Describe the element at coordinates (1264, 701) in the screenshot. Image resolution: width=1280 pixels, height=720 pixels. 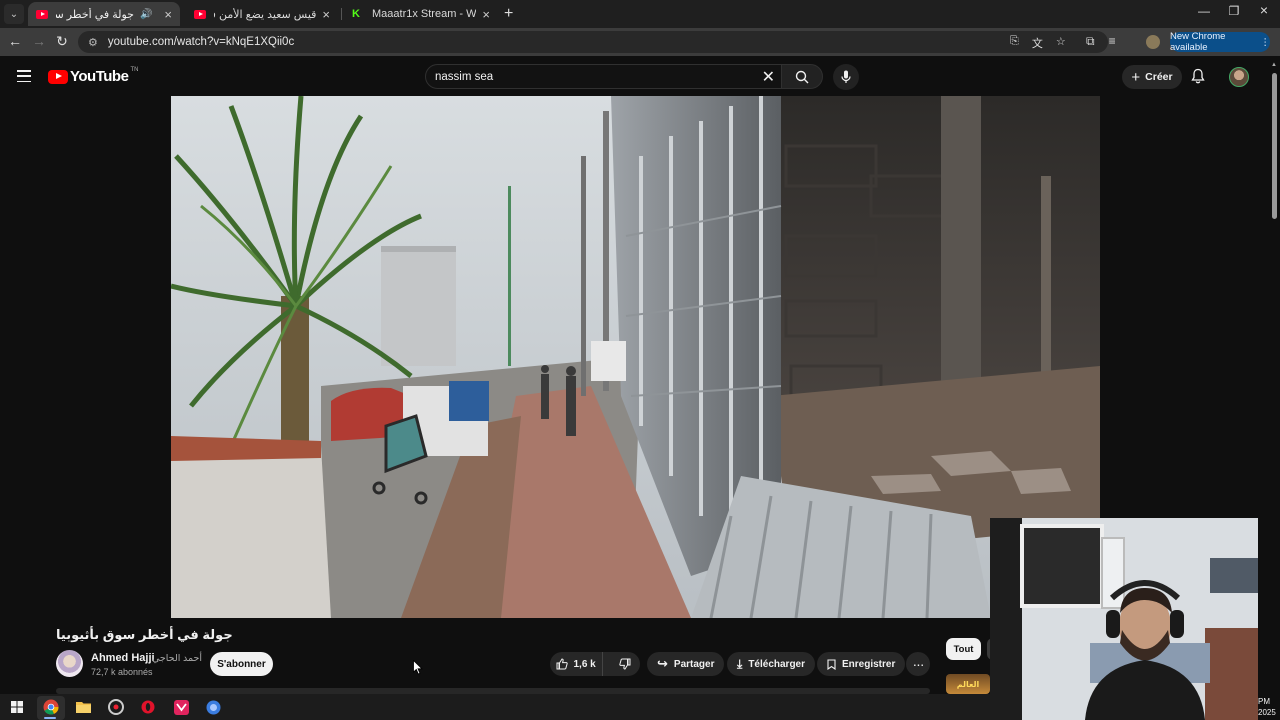
I see `clock-line-1: PM` at that location.